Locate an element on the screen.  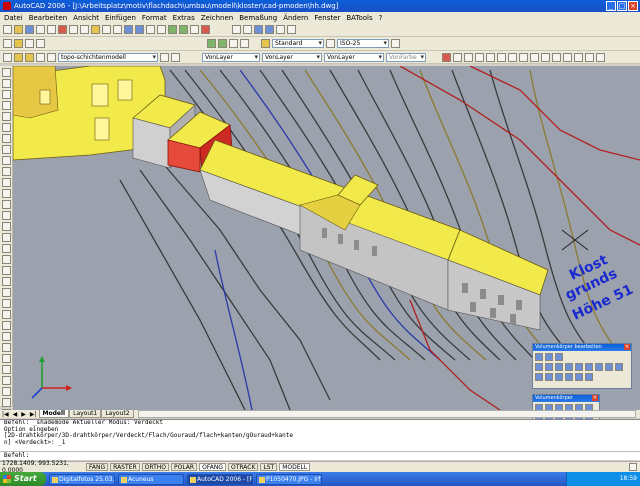
copy-faces-icon is located at coordinates (599, 367).